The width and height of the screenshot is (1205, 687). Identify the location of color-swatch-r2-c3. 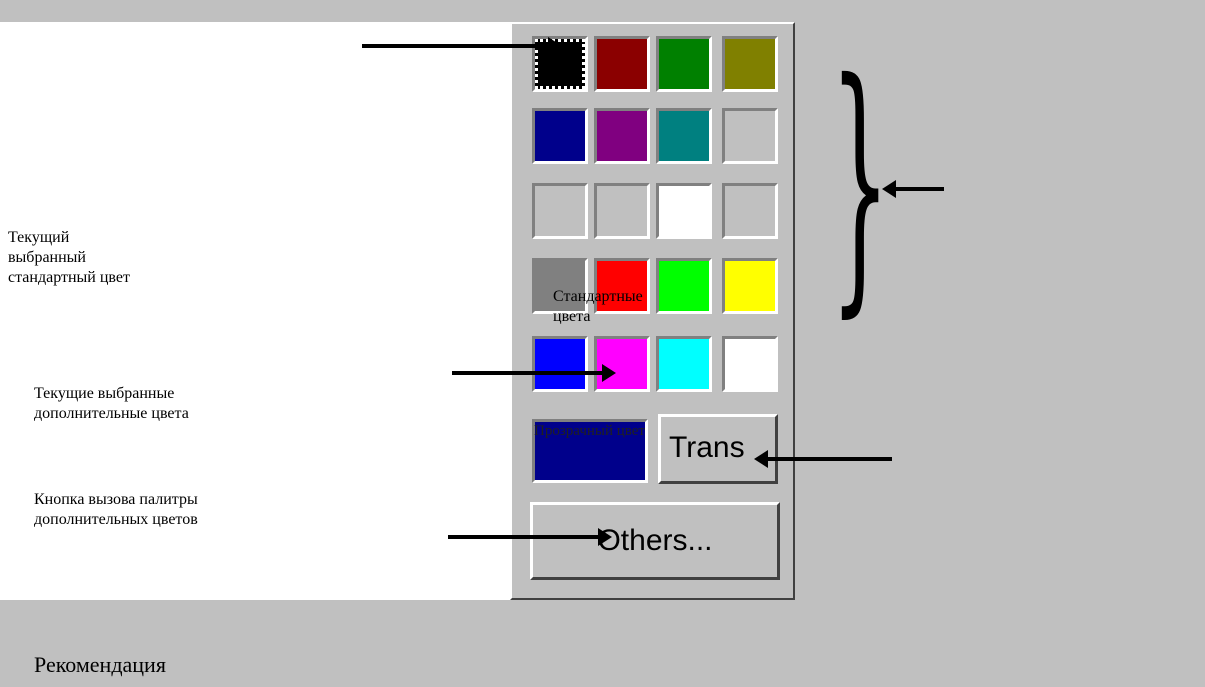
(684, 136).